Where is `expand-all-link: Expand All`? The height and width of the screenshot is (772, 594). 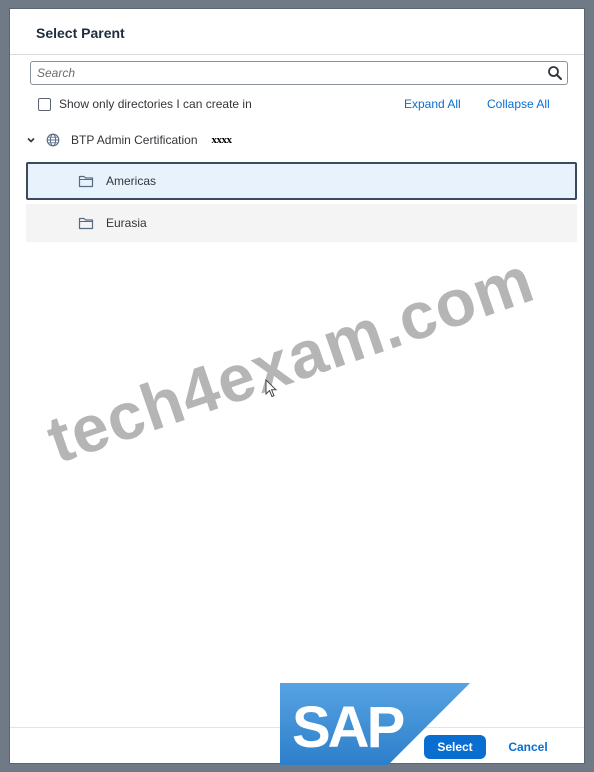 expand-all-link: Expand All is located at coordinates (432, 104).